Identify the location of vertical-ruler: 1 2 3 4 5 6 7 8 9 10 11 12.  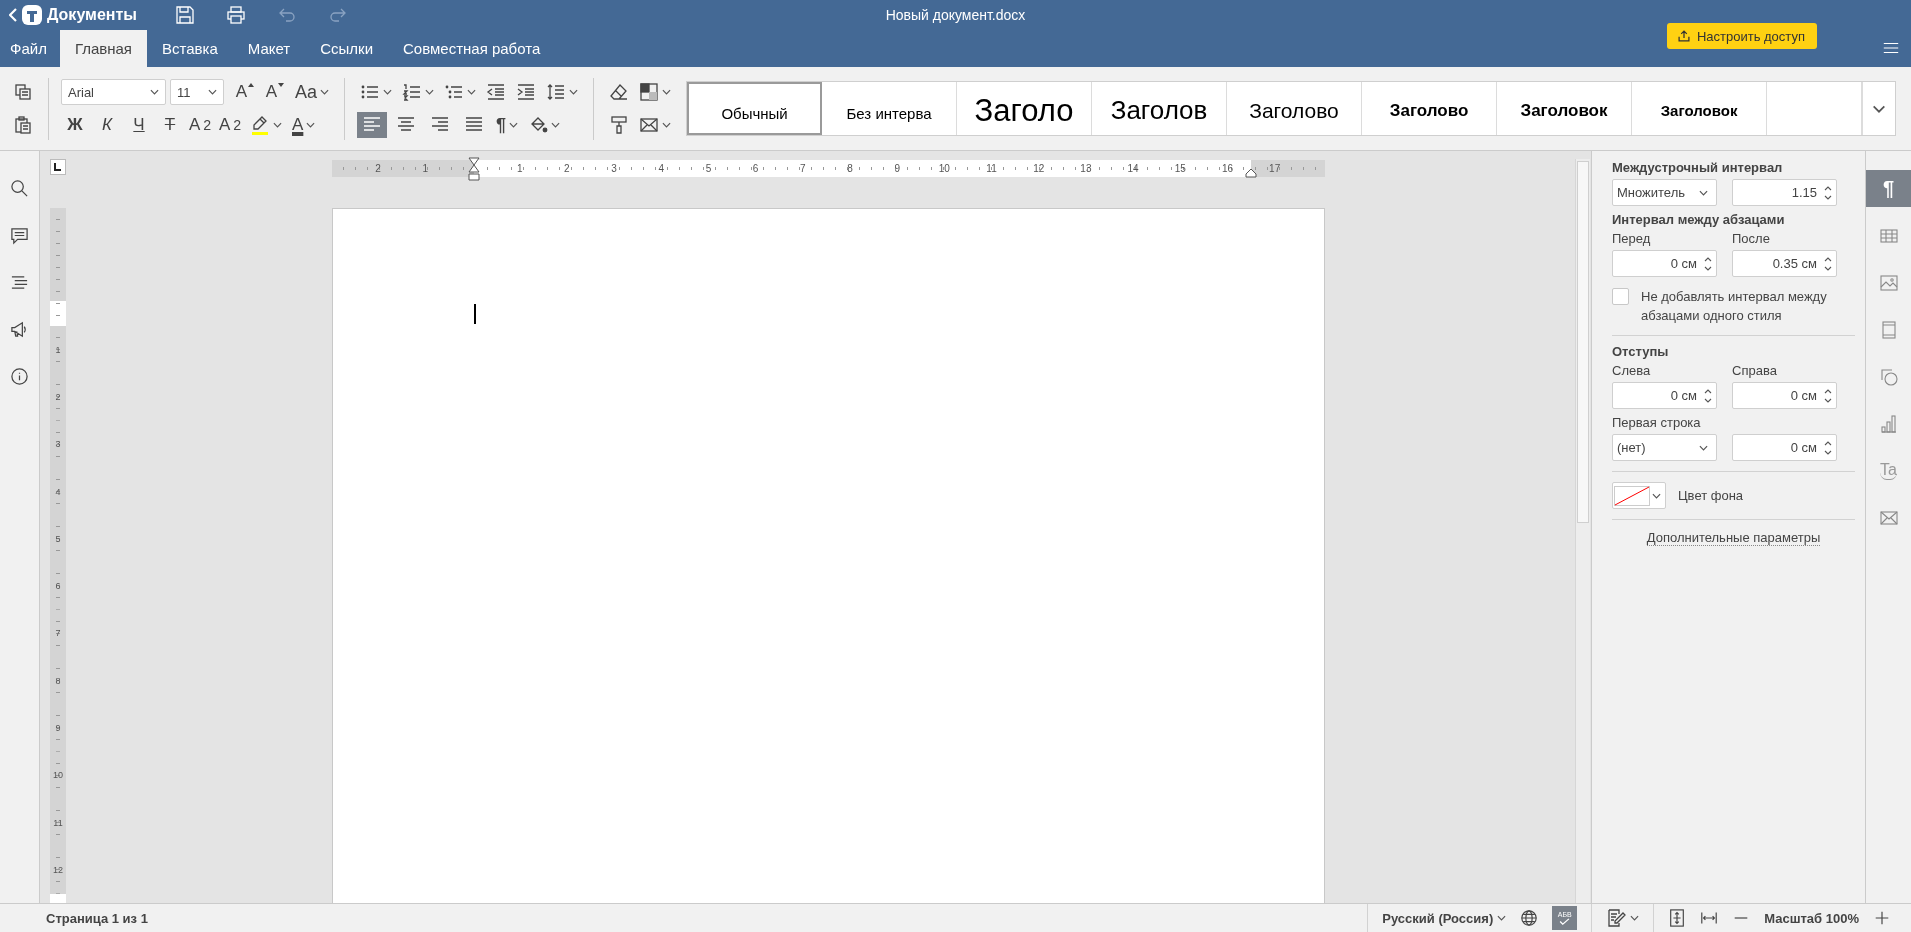
(58, 555).